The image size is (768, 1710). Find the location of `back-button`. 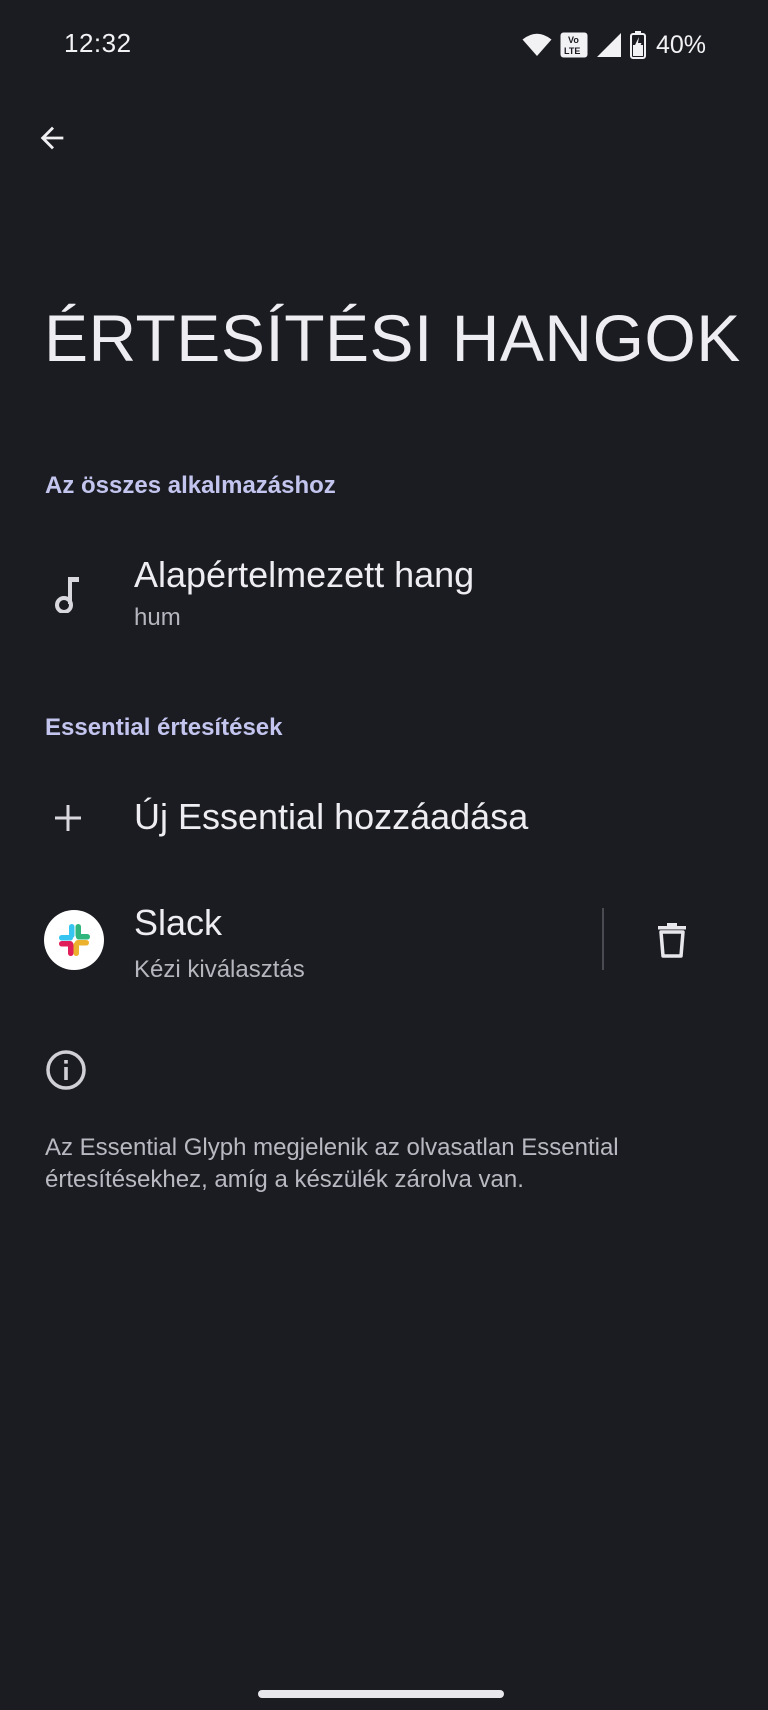

back-button is located at coordinates (52, 138).